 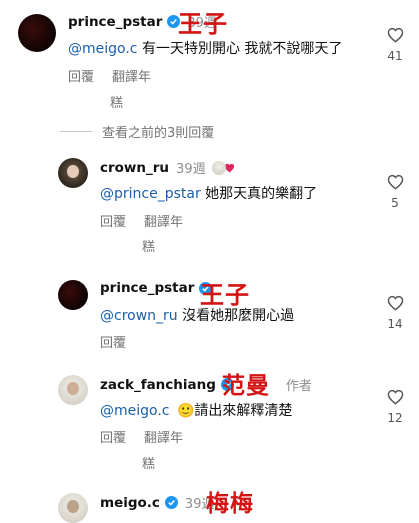 I want to click on like-count: 5, so click(x=395, y=203).